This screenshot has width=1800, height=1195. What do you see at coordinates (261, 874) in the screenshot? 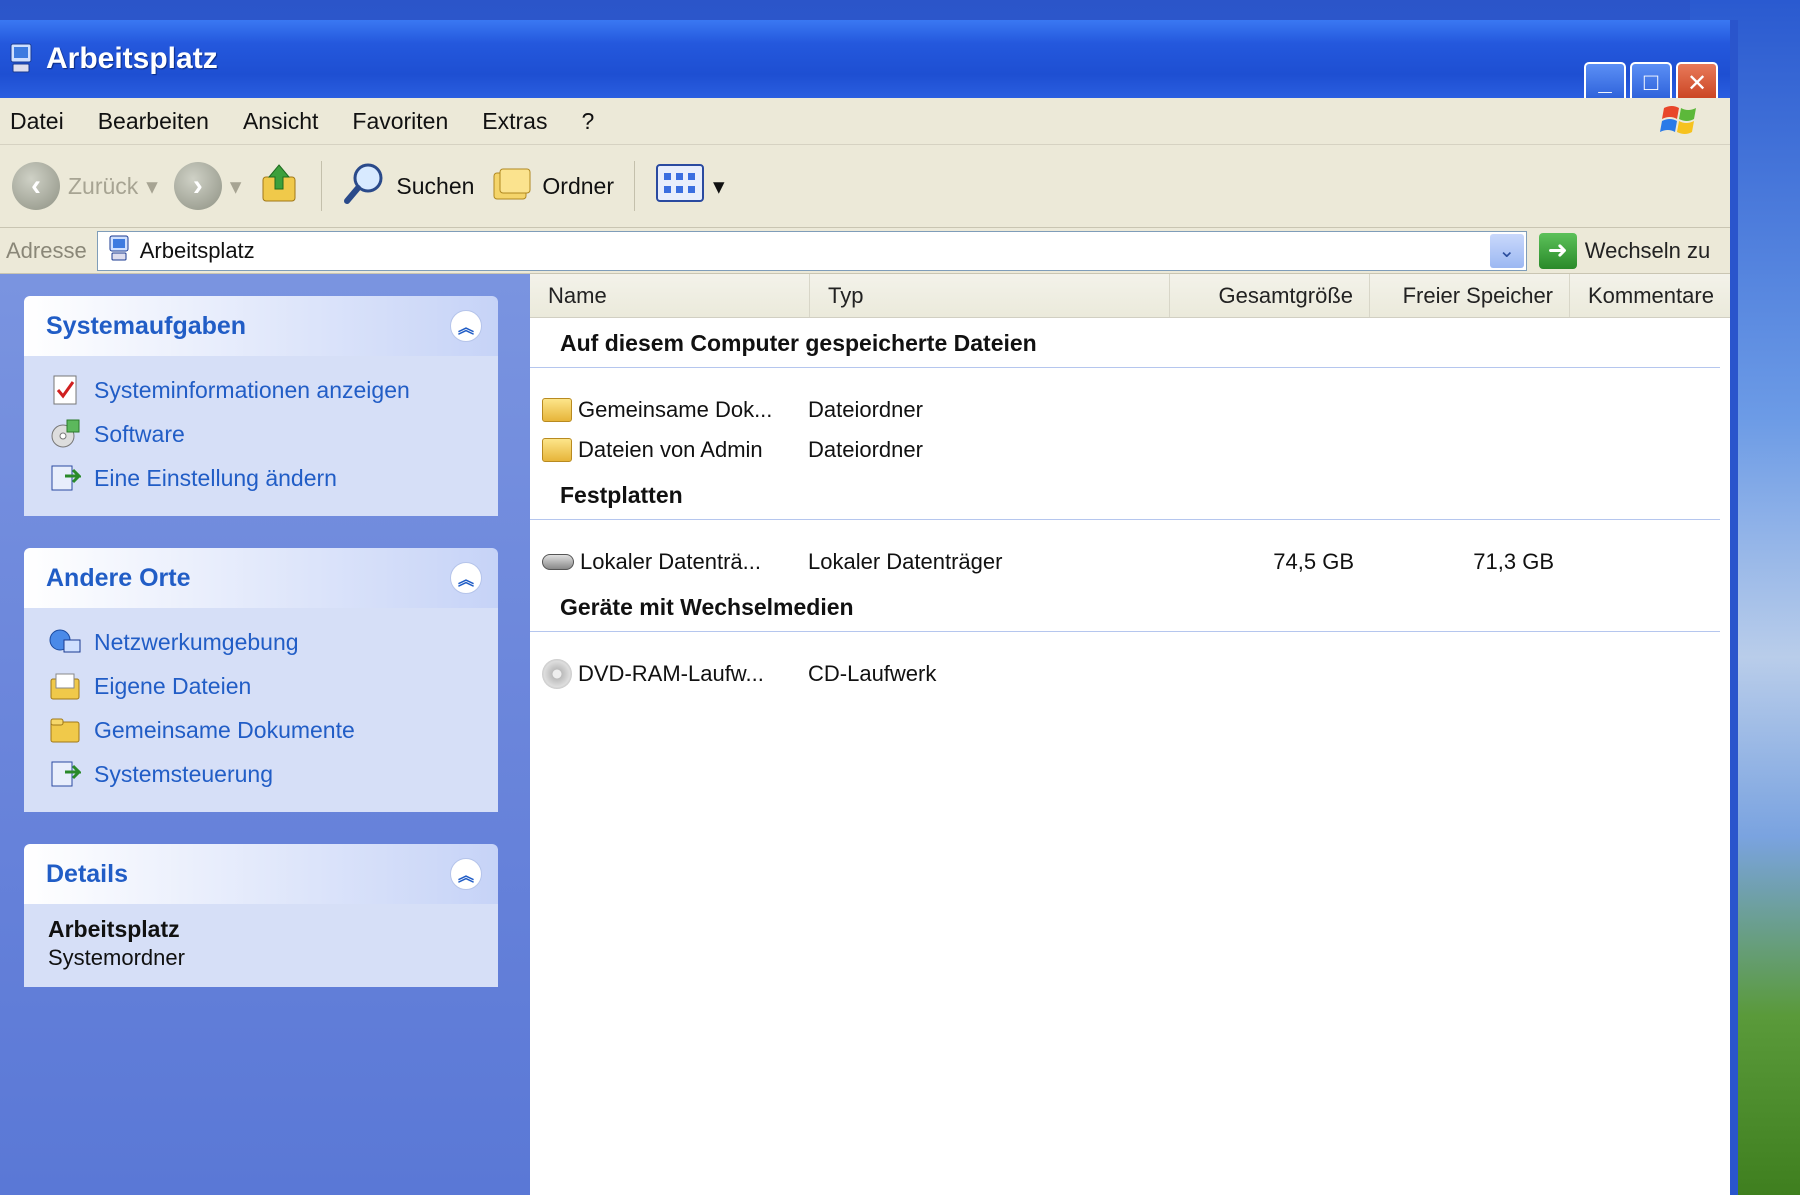
I see `details-header: Details ︽` at bounding box center [261, 874].